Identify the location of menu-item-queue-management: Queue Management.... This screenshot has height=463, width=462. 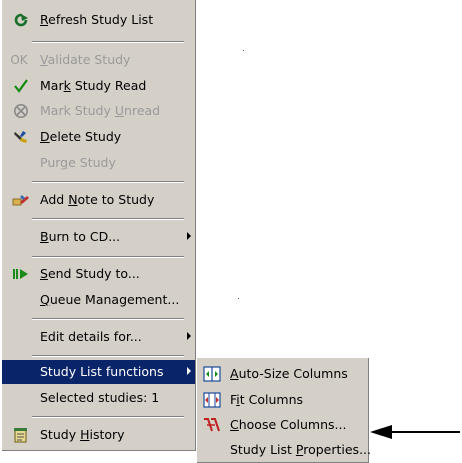
(98, 300).